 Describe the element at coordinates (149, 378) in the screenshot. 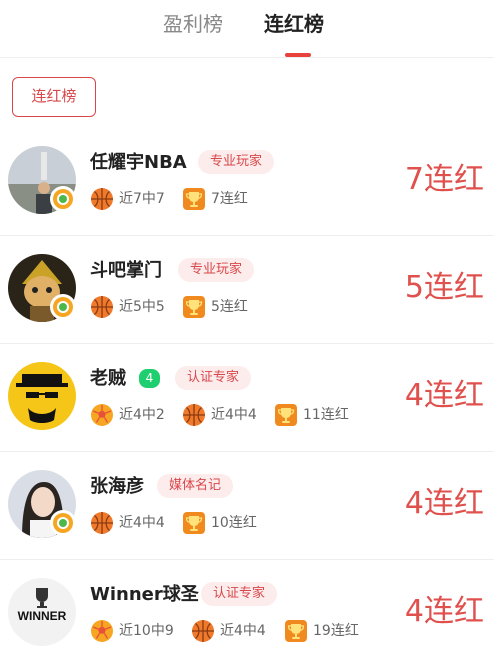

I see `rank-badge: 4` at that location.